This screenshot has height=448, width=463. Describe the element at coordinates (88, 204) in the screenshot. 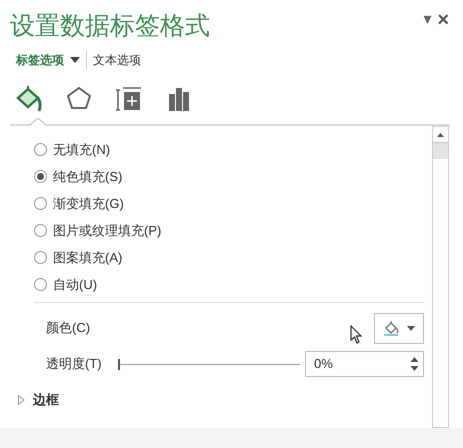

I see `radio-label: 渐变填充(G)` at that location.